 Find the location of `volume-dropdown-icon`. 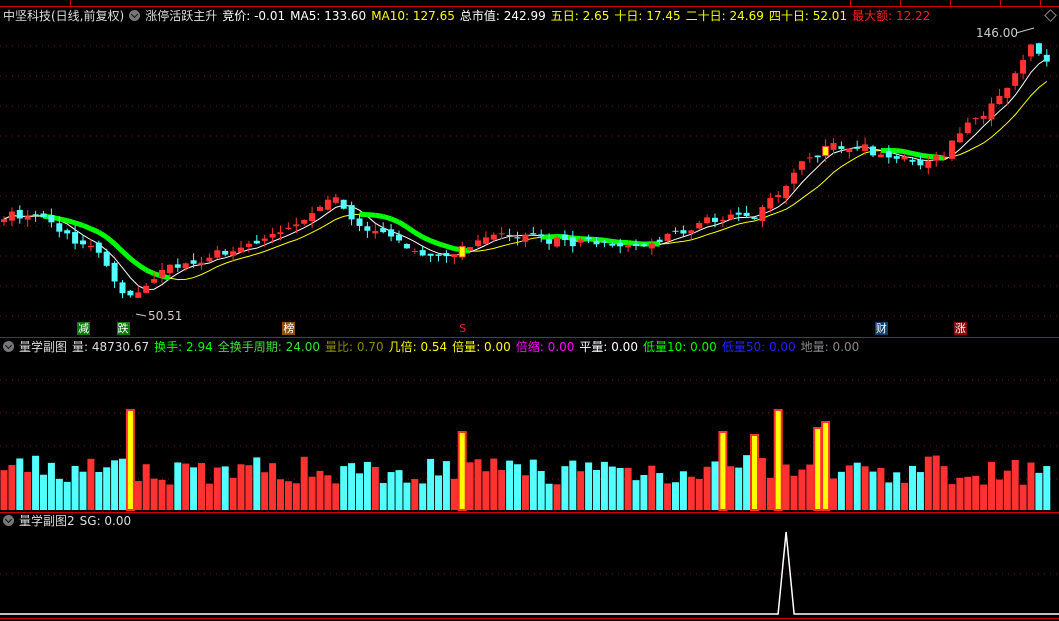

volume-dropdown-icon is located at coordinates (8, 346).